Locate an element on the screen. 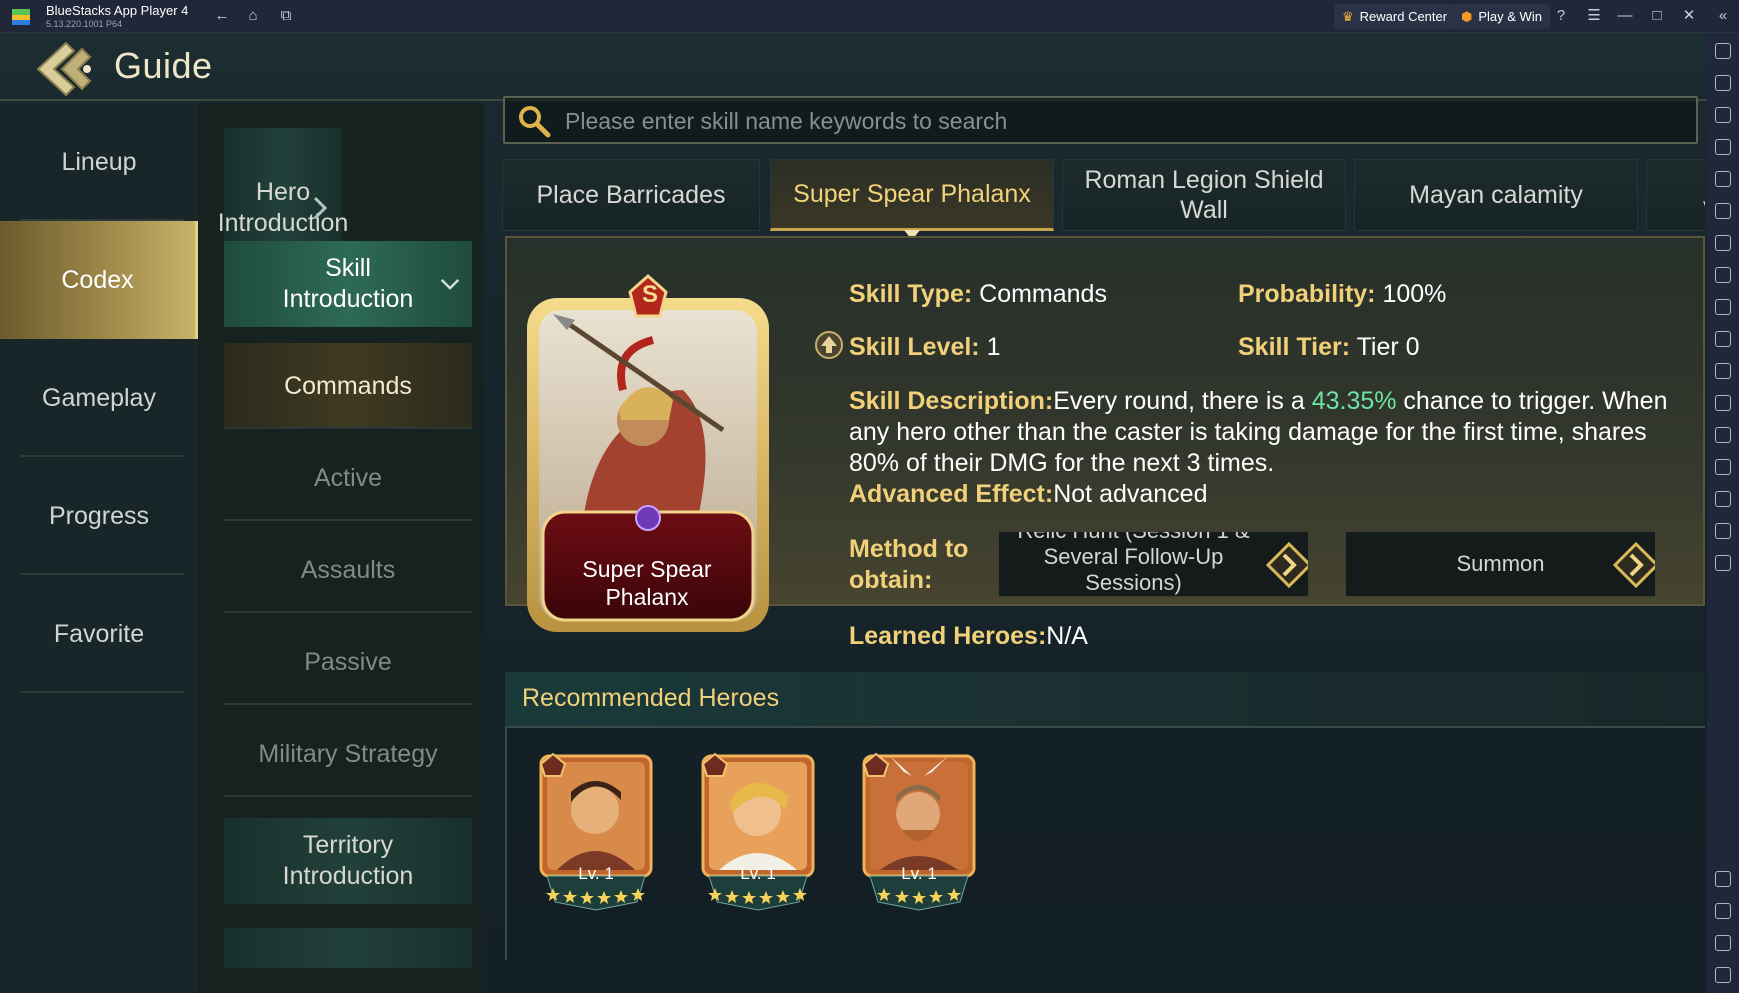 This screenshot has width=1739, height=993. settings-gear-icon is located at coordinates (1723, 879).